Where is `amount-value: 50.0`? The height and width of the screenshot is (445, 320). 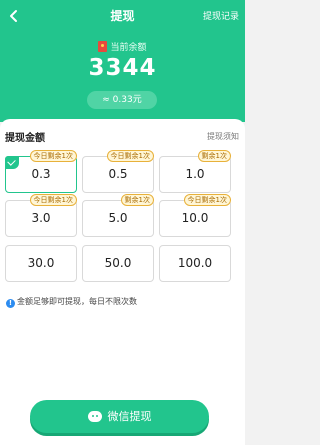 amount-value: 50.0 is located at coordinates (118, 263).